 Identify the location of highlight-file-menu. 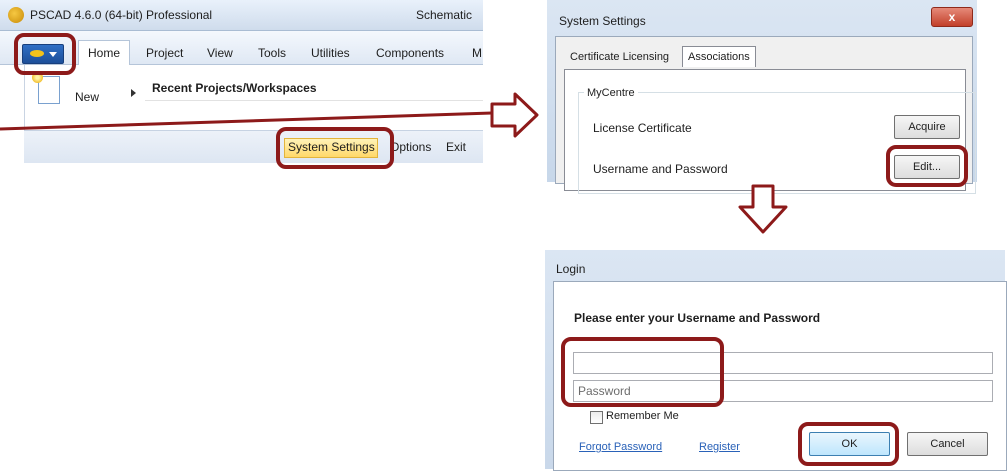
(45, 54).